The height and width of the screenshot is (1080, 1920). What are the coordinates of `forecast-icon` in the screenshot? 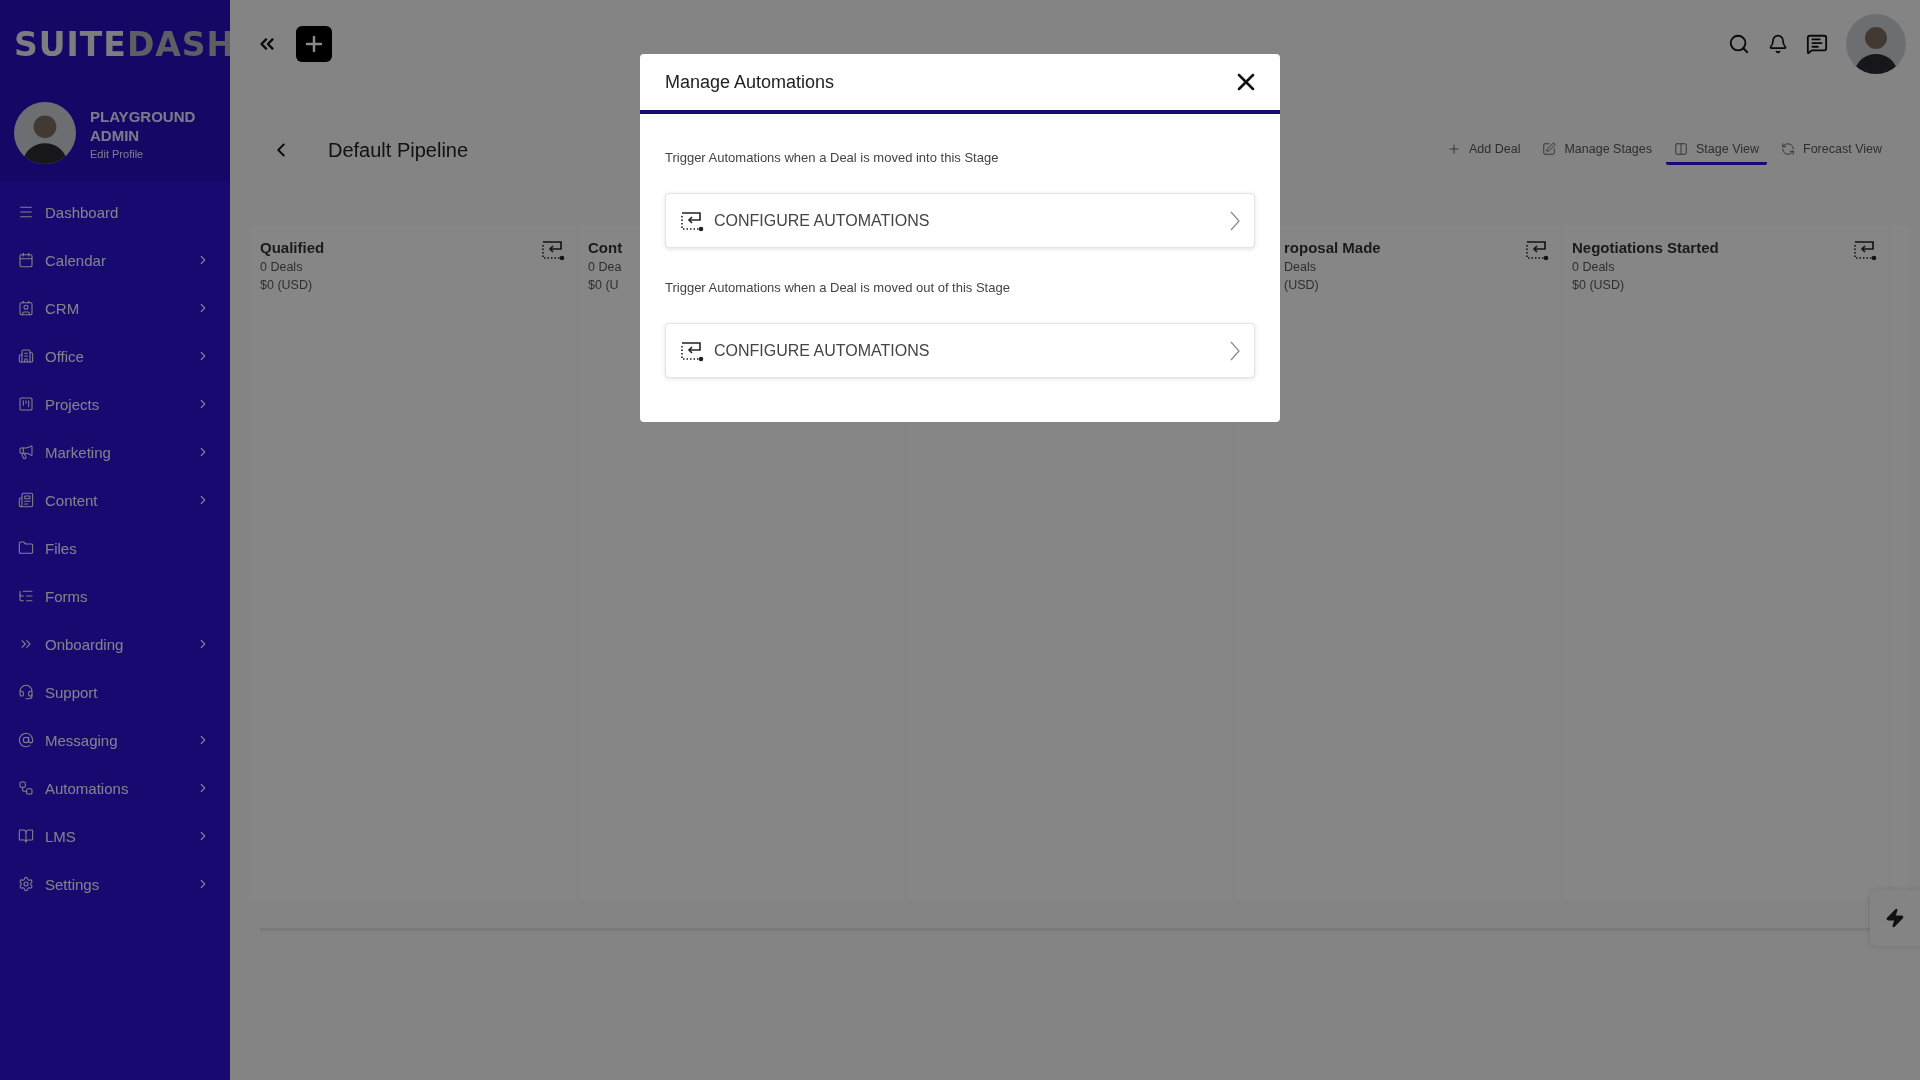 It's located at (1788, 148).